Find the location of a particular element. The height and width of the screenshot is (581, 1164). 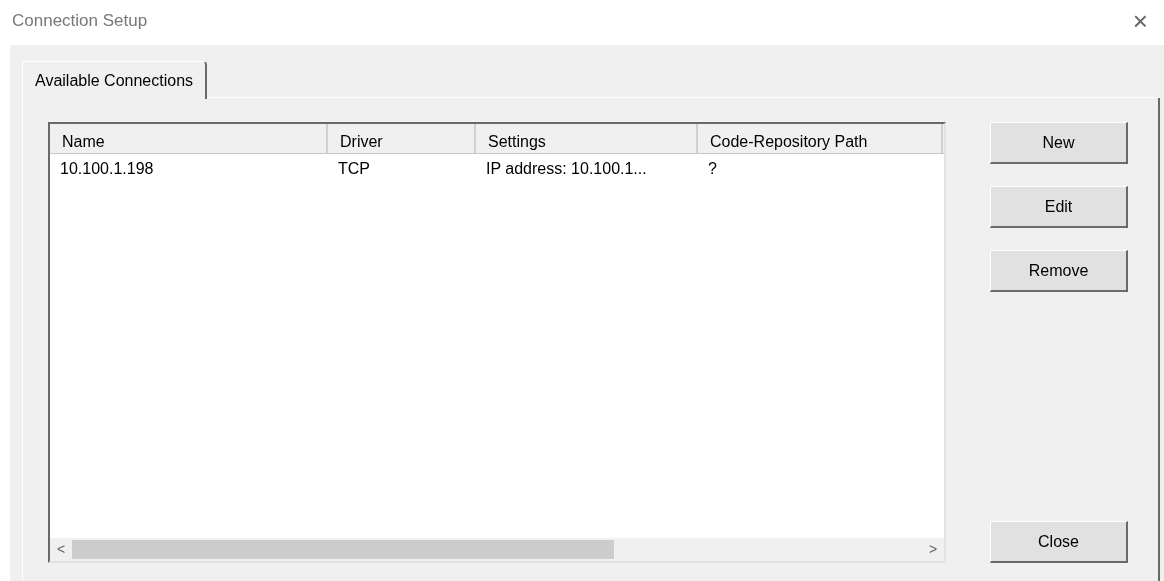

table-cell: 10.100.1.198 is located at coordinates (107, 168).